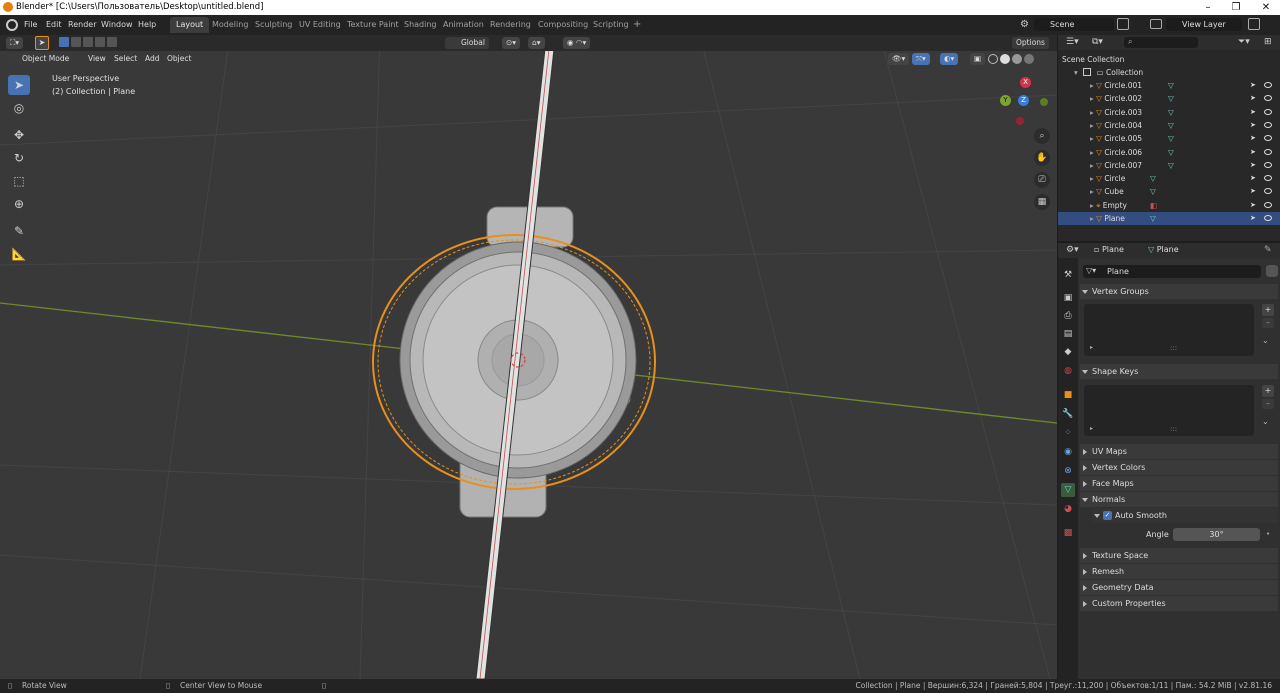 The image size is (1280, 693). I want to click on outliner-item: ▸ ▽ Plane ▽ ➤, so click(1169, 218).